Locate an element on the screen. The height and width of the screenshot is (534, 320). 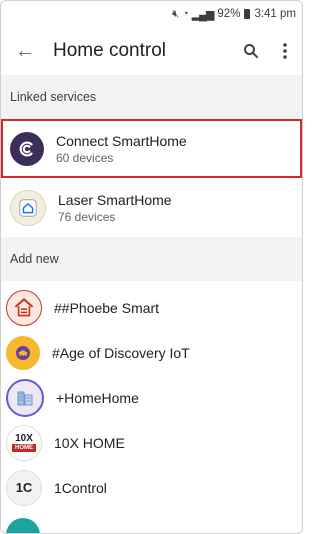
add-new-label: Add new is located at coordinates (34, 259).